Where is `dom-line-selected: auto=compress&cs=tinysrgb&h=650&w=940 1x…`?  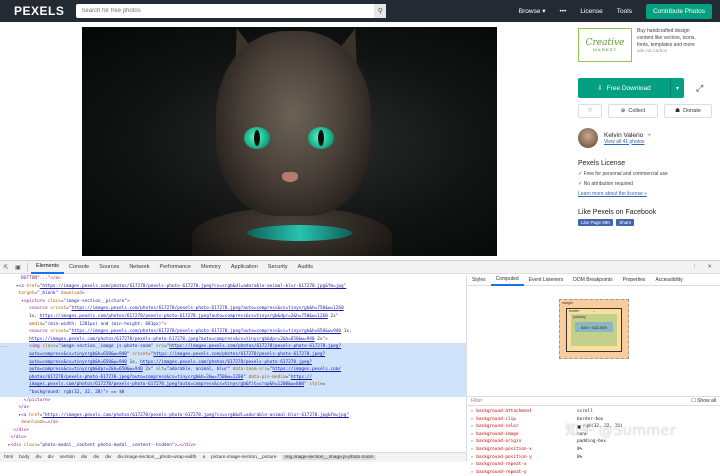
dom-line-selected: auto=compress&cs=tinysrgb&h=650&w=940 1x… is located at coordinates (233, 363).